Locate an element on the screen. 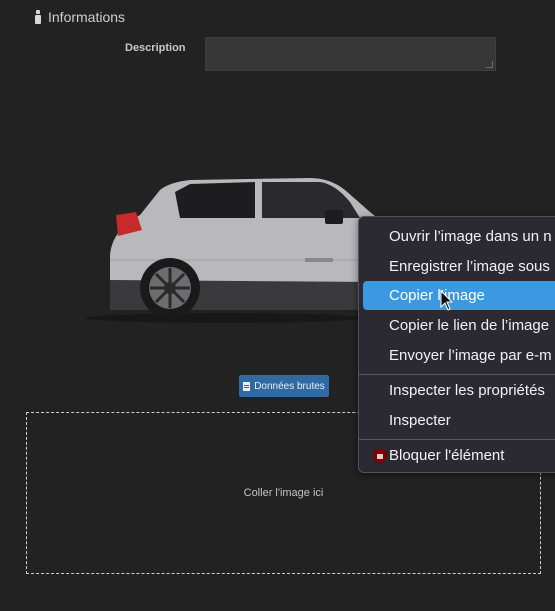 The width and height of the screenshot is (555, 611). info-icon is located at coordinates (38, 17).